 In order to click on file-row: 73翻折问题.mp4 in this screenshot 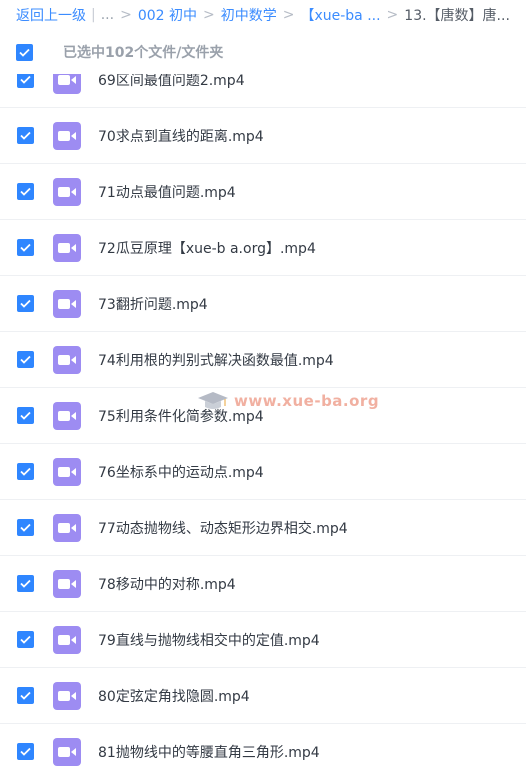, I will do `click(263, 304)`.